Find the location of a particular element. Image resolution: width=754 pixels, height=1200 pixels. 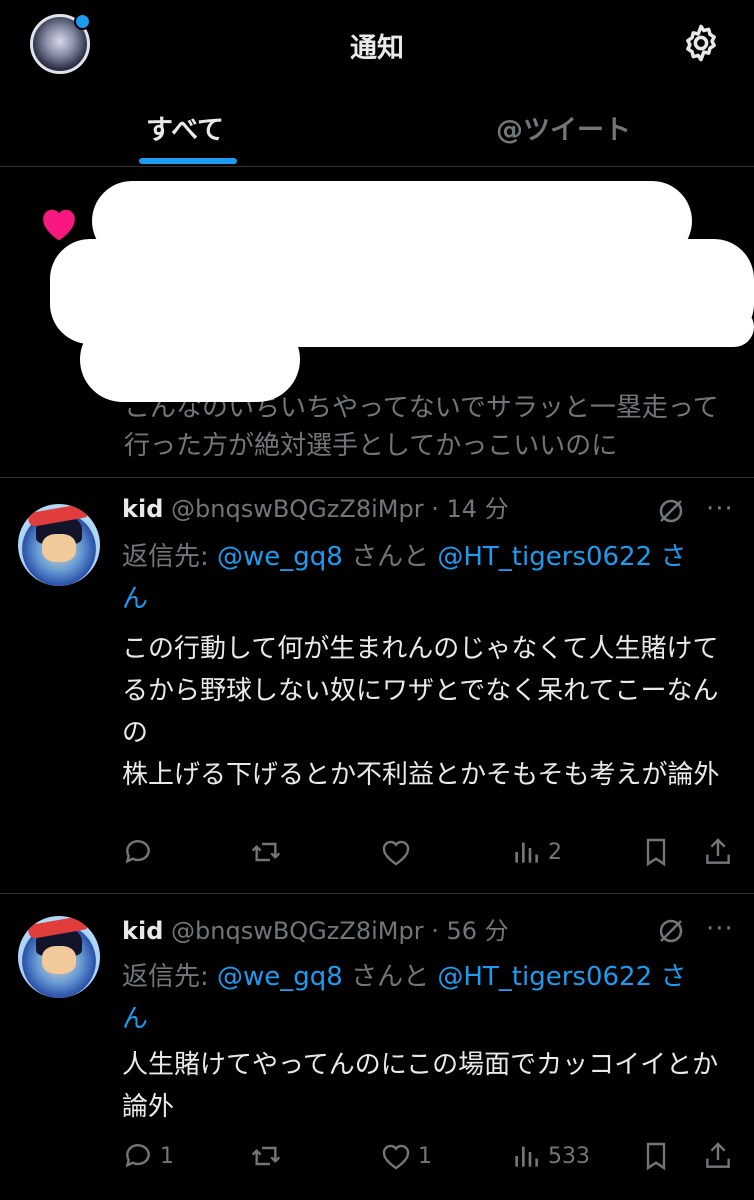

gear-icon is located at coordinates (701, 43).